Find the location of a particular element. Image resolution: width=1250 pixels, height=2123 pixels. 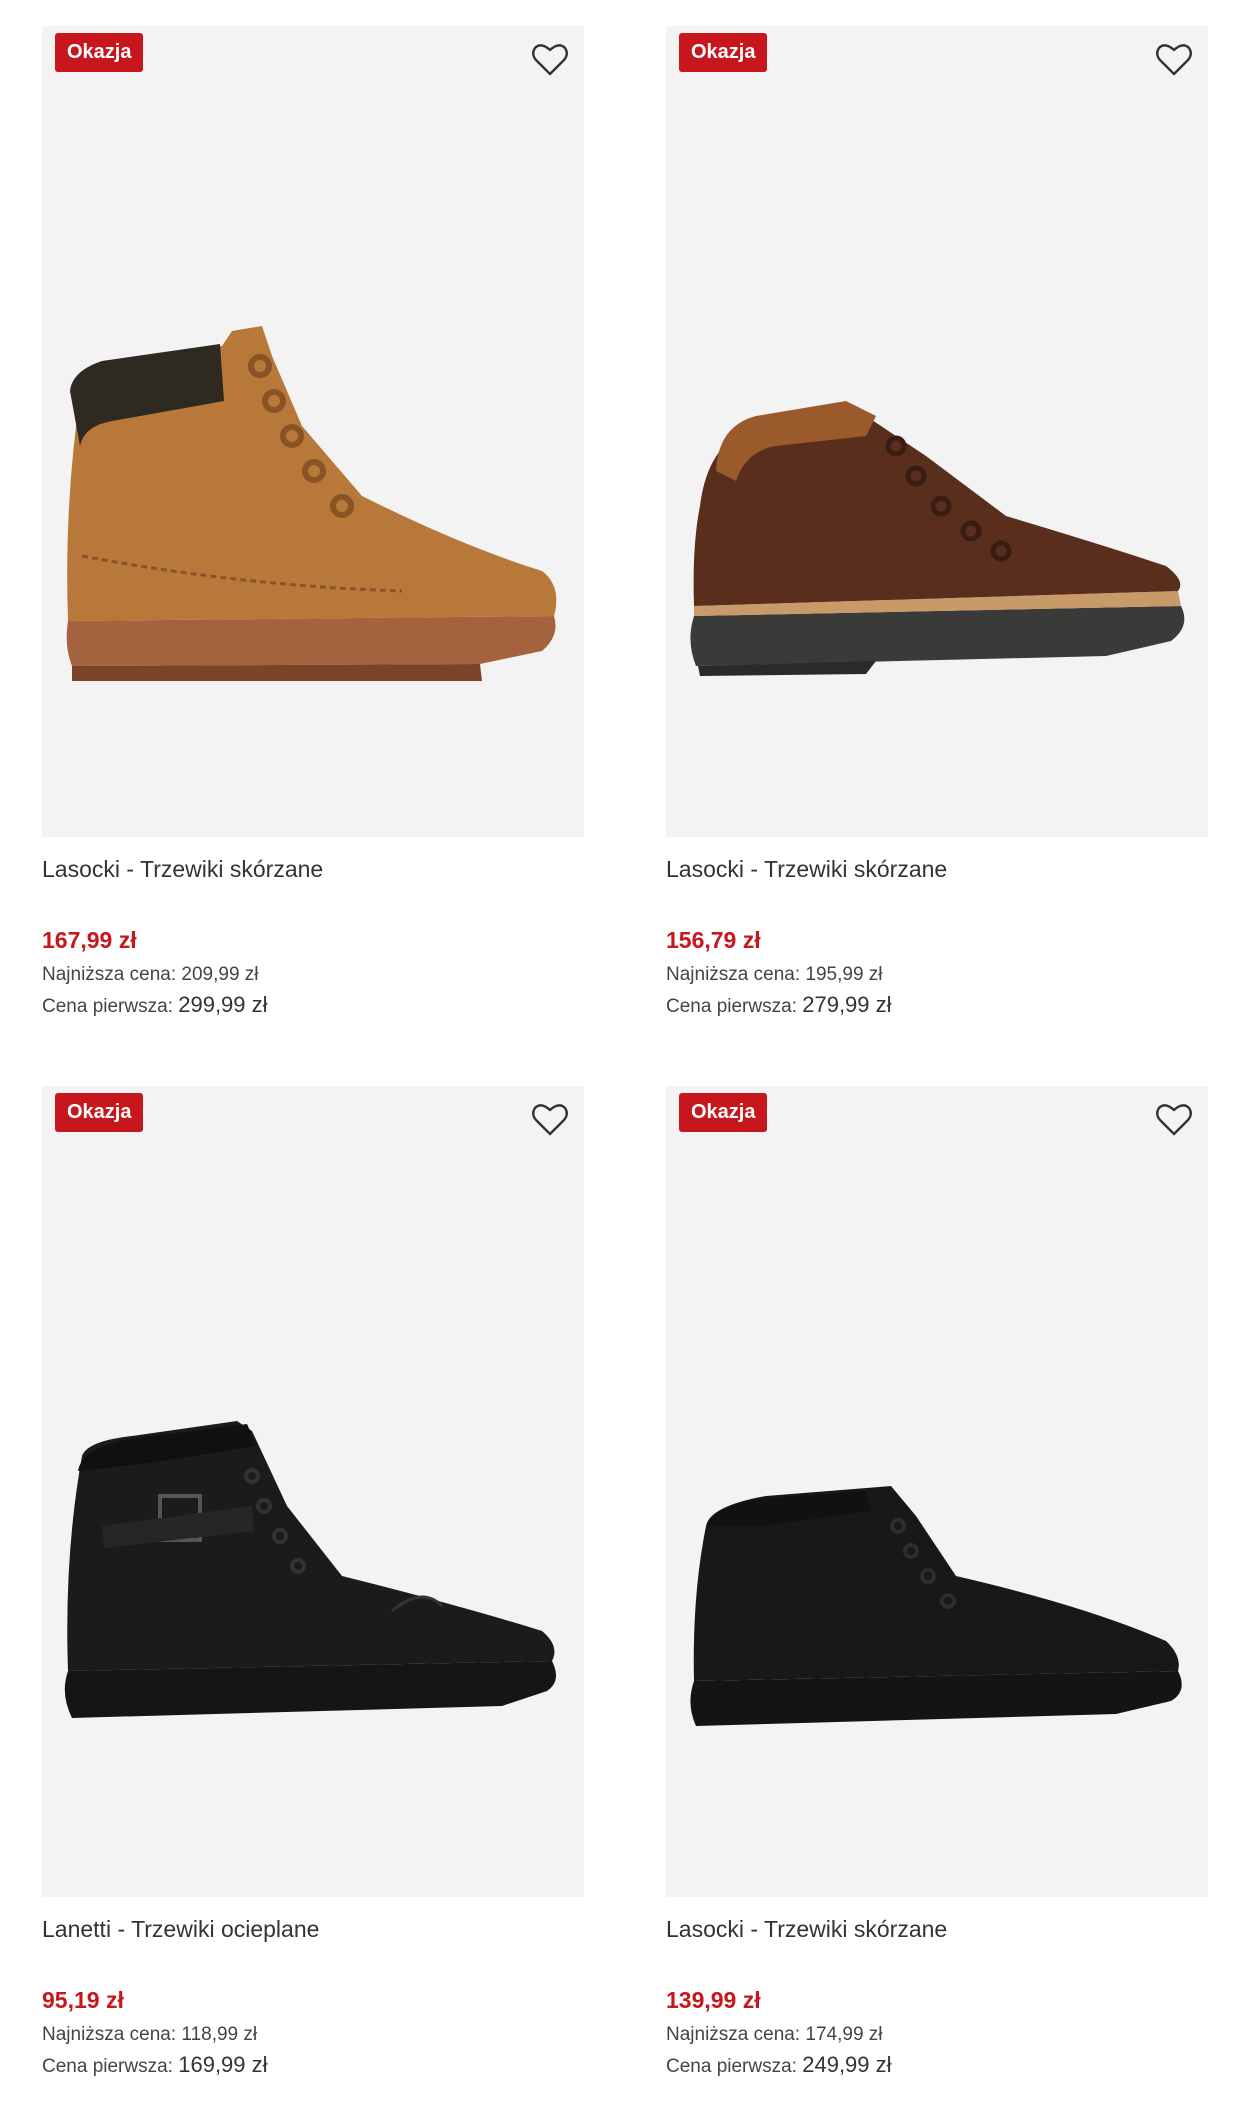

first-price-row: Cena pierwsza: 299,99 zł is located at coordinates (313, 1006).